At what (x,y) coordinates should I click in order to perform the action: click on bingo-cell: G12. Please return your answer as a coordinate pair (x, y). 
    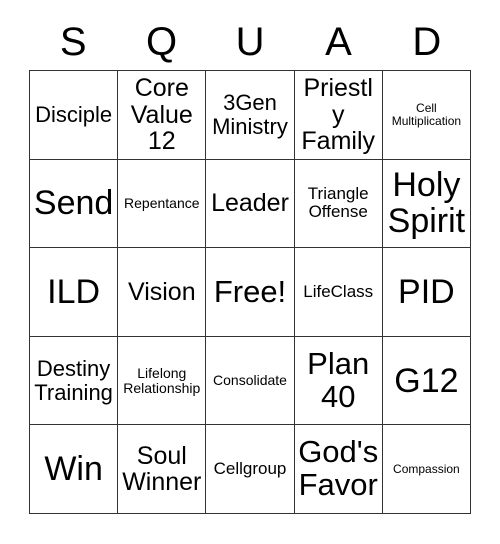
    Looking at the image, I should click on (426, 381).